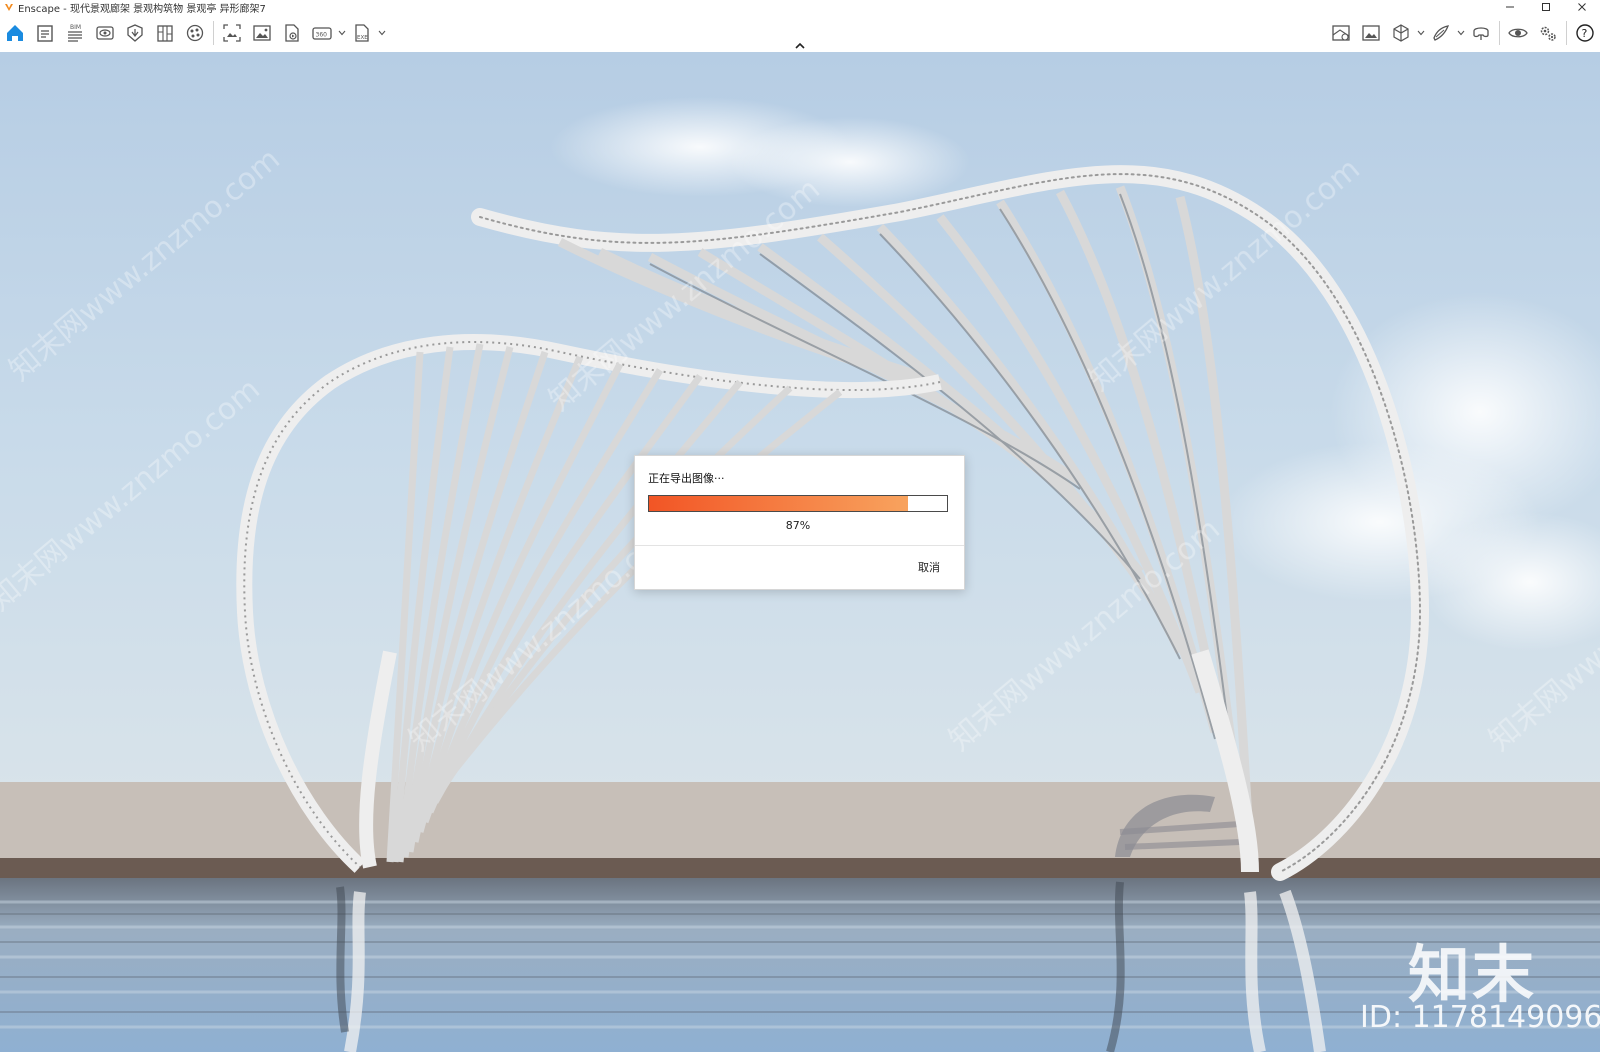 The image size is (1600, 1052). I want to click on video-icon, so click(292, 33).